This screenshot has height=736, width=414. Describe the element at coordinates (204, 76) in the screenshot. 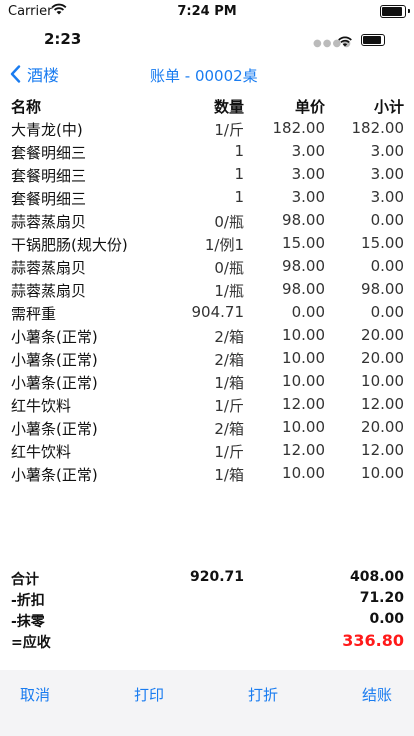

I see `page-title: 账单 - 00002桌` at that location.